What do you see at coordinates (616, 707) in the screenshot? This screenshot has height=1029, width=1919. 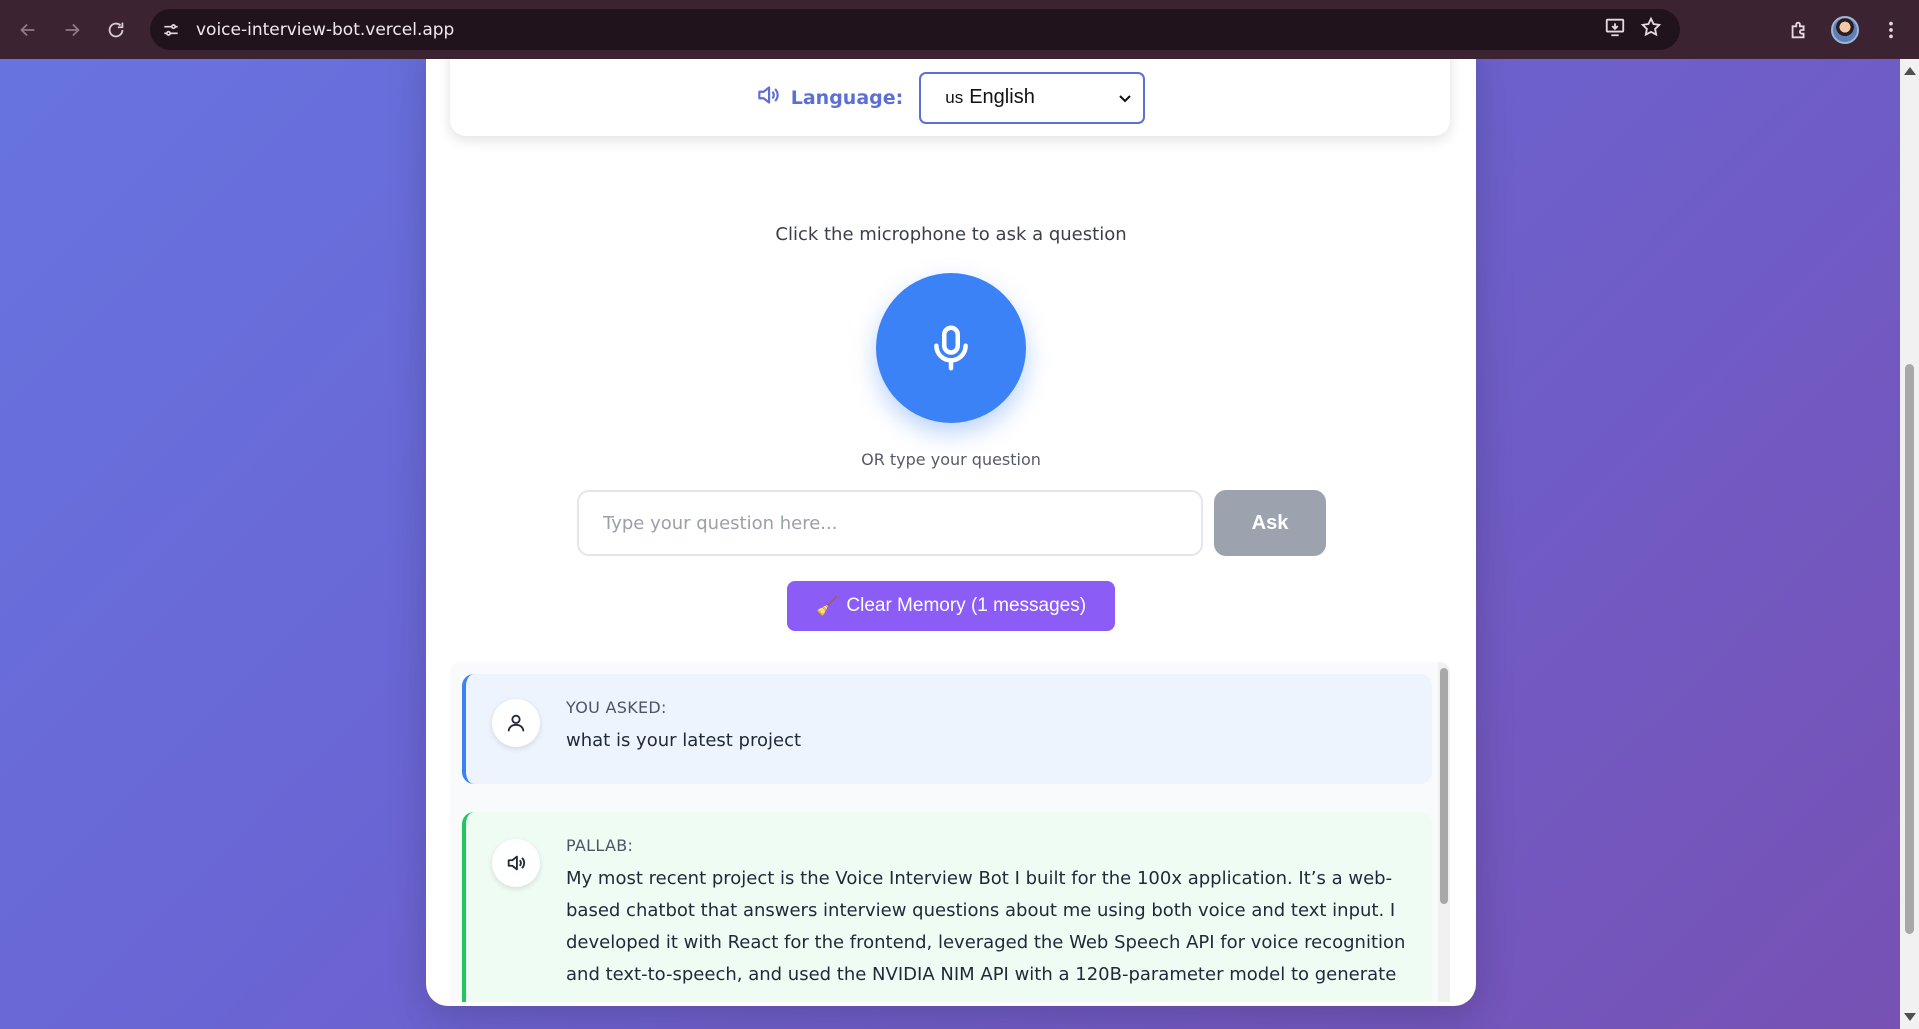 I see `user-message-label: YOU ASKED:` at bounding box center [616, 707].